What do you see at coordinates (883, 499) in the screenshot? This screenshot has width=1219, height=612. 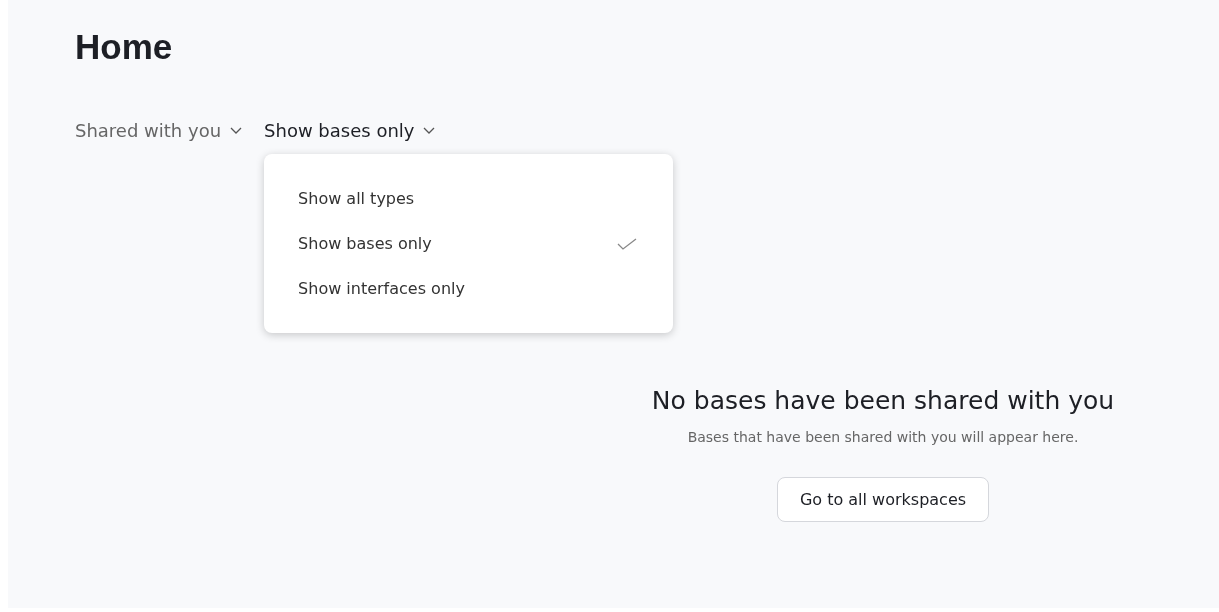 I see `workspaces-button: Go to all workspaces` at bounding box center [883, 499].